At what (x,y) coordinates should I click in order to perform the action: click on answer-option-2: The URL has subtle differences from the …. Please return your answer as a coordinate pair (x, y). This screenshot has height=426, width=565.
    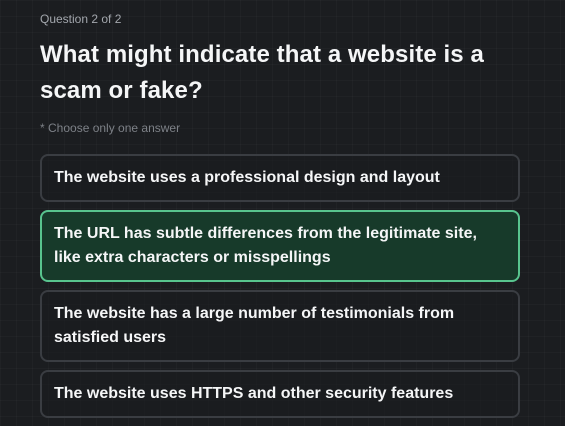
    Looking at the image, I should click on (280, 246).